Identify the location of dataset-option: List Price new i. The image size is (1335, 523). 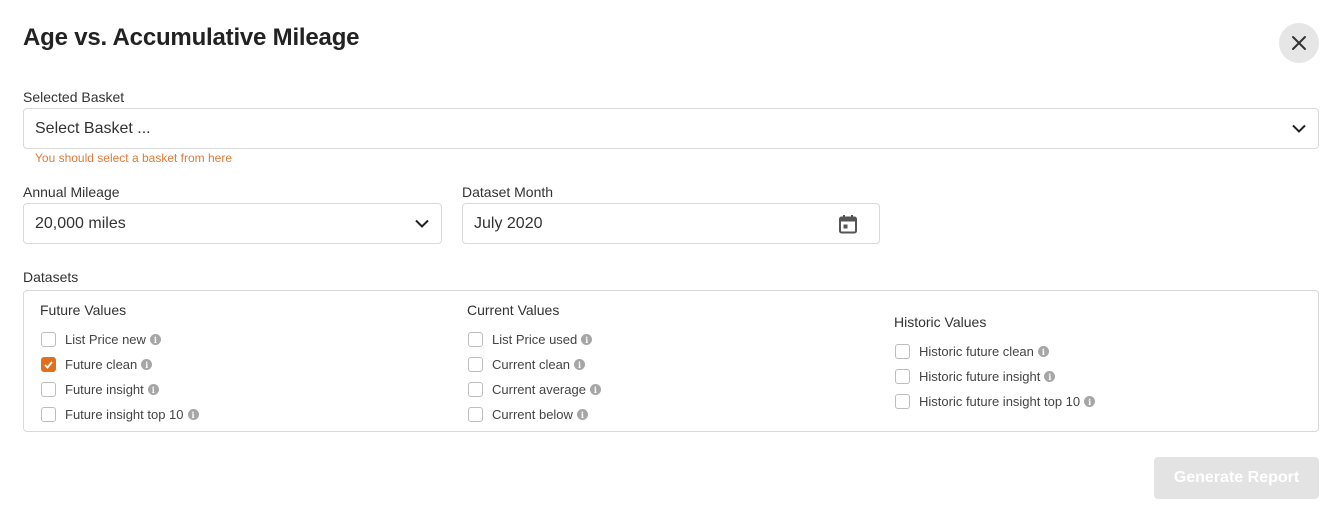
(119, 339).